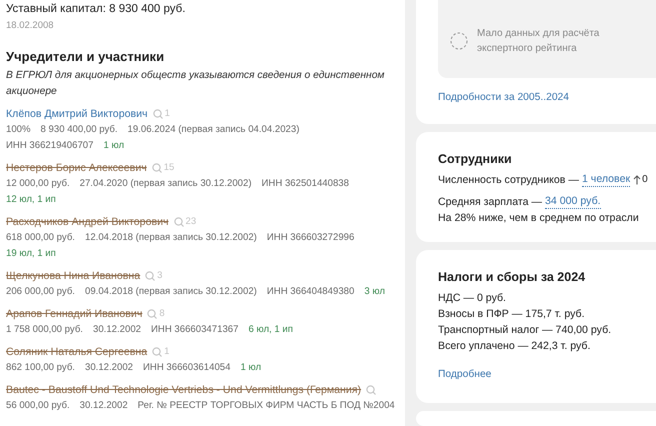 The height and width of the screenshot is (426, 656). I want to click on tax-line: Всего уплачено — 242,3 т. руб., so click(515, 346).